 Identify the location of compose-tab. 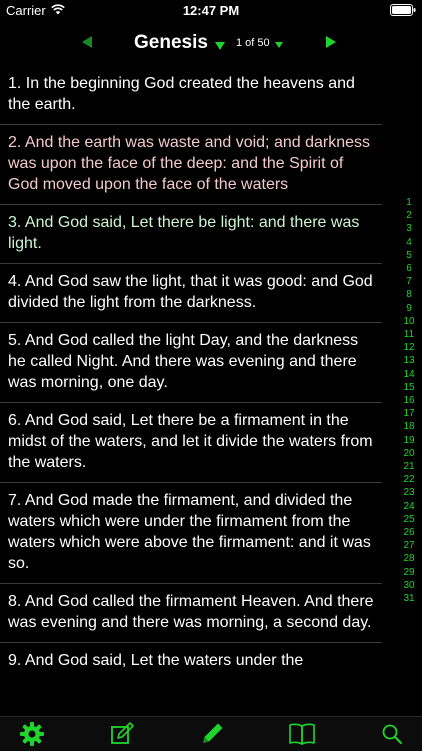
(122, 734).